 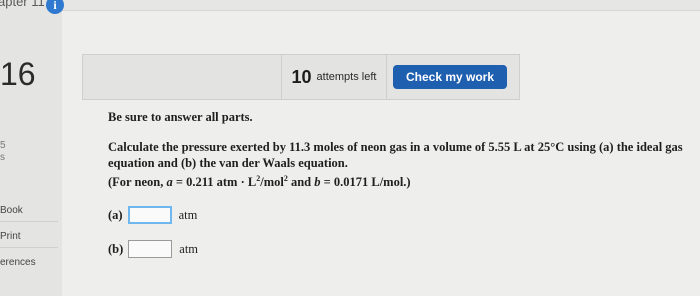 I want to click on attempts-number: 10, so click(x=301, y=76).